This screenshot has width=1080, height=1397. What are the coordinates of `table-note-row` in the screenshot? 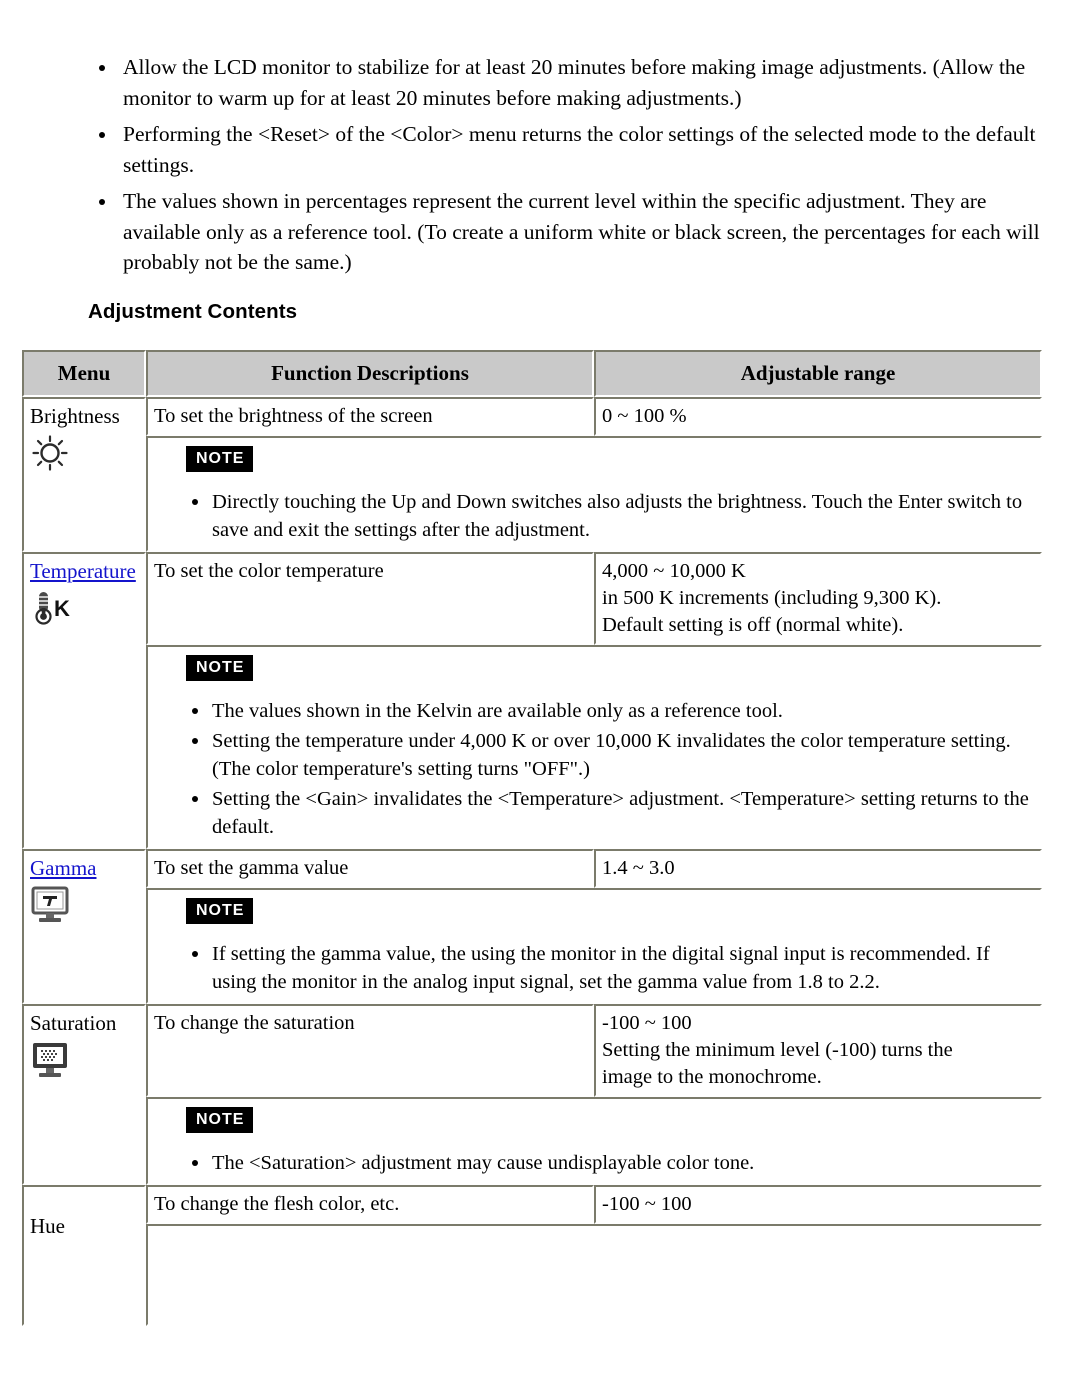 It's located at (532, 1274).